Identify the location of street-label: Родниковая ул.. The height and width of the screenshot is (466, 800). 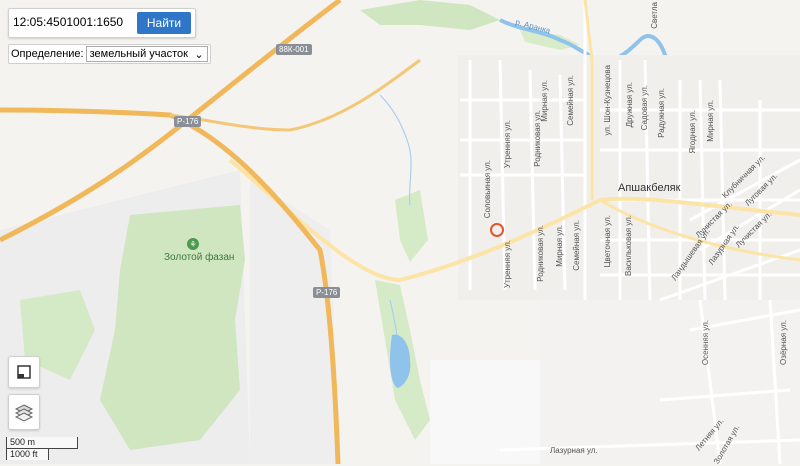
(540, 253).